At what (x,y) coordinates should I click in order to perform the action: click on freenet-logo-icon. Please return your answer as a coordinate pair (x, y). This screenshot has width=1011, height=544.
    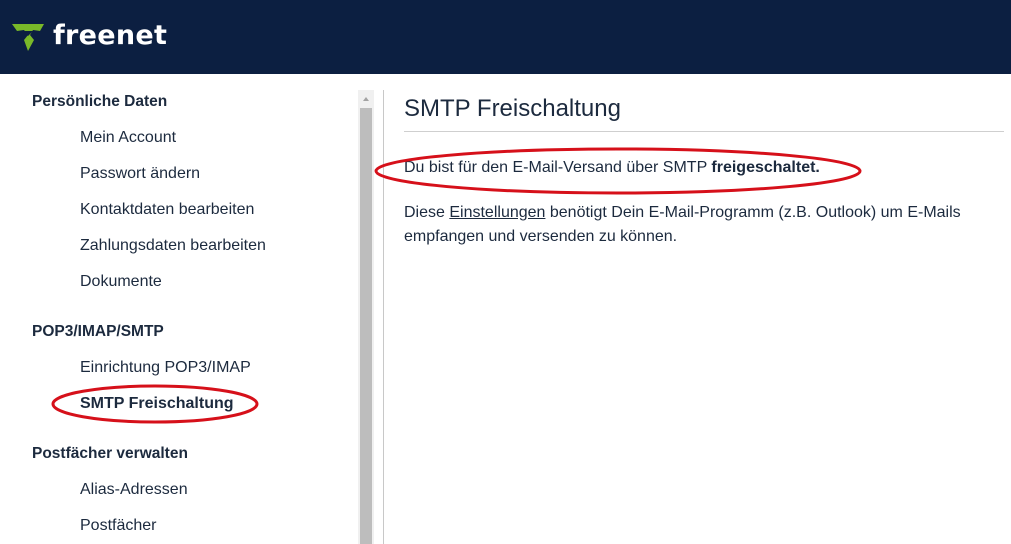
    Looking at the image, I should click on (28, 37).